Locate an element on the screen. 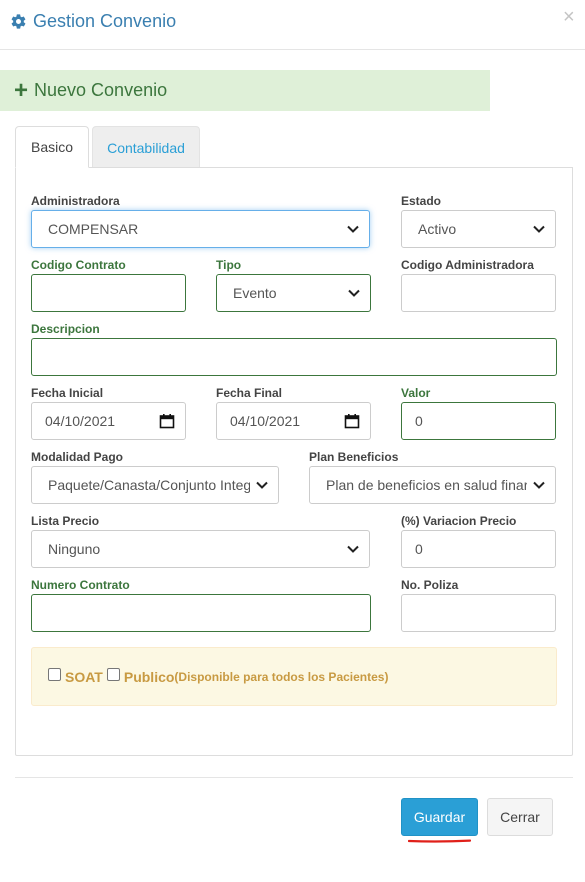 The height and width of the screenshot is (882, 585). save-button: Guardar is located at coordinates (439, 817).